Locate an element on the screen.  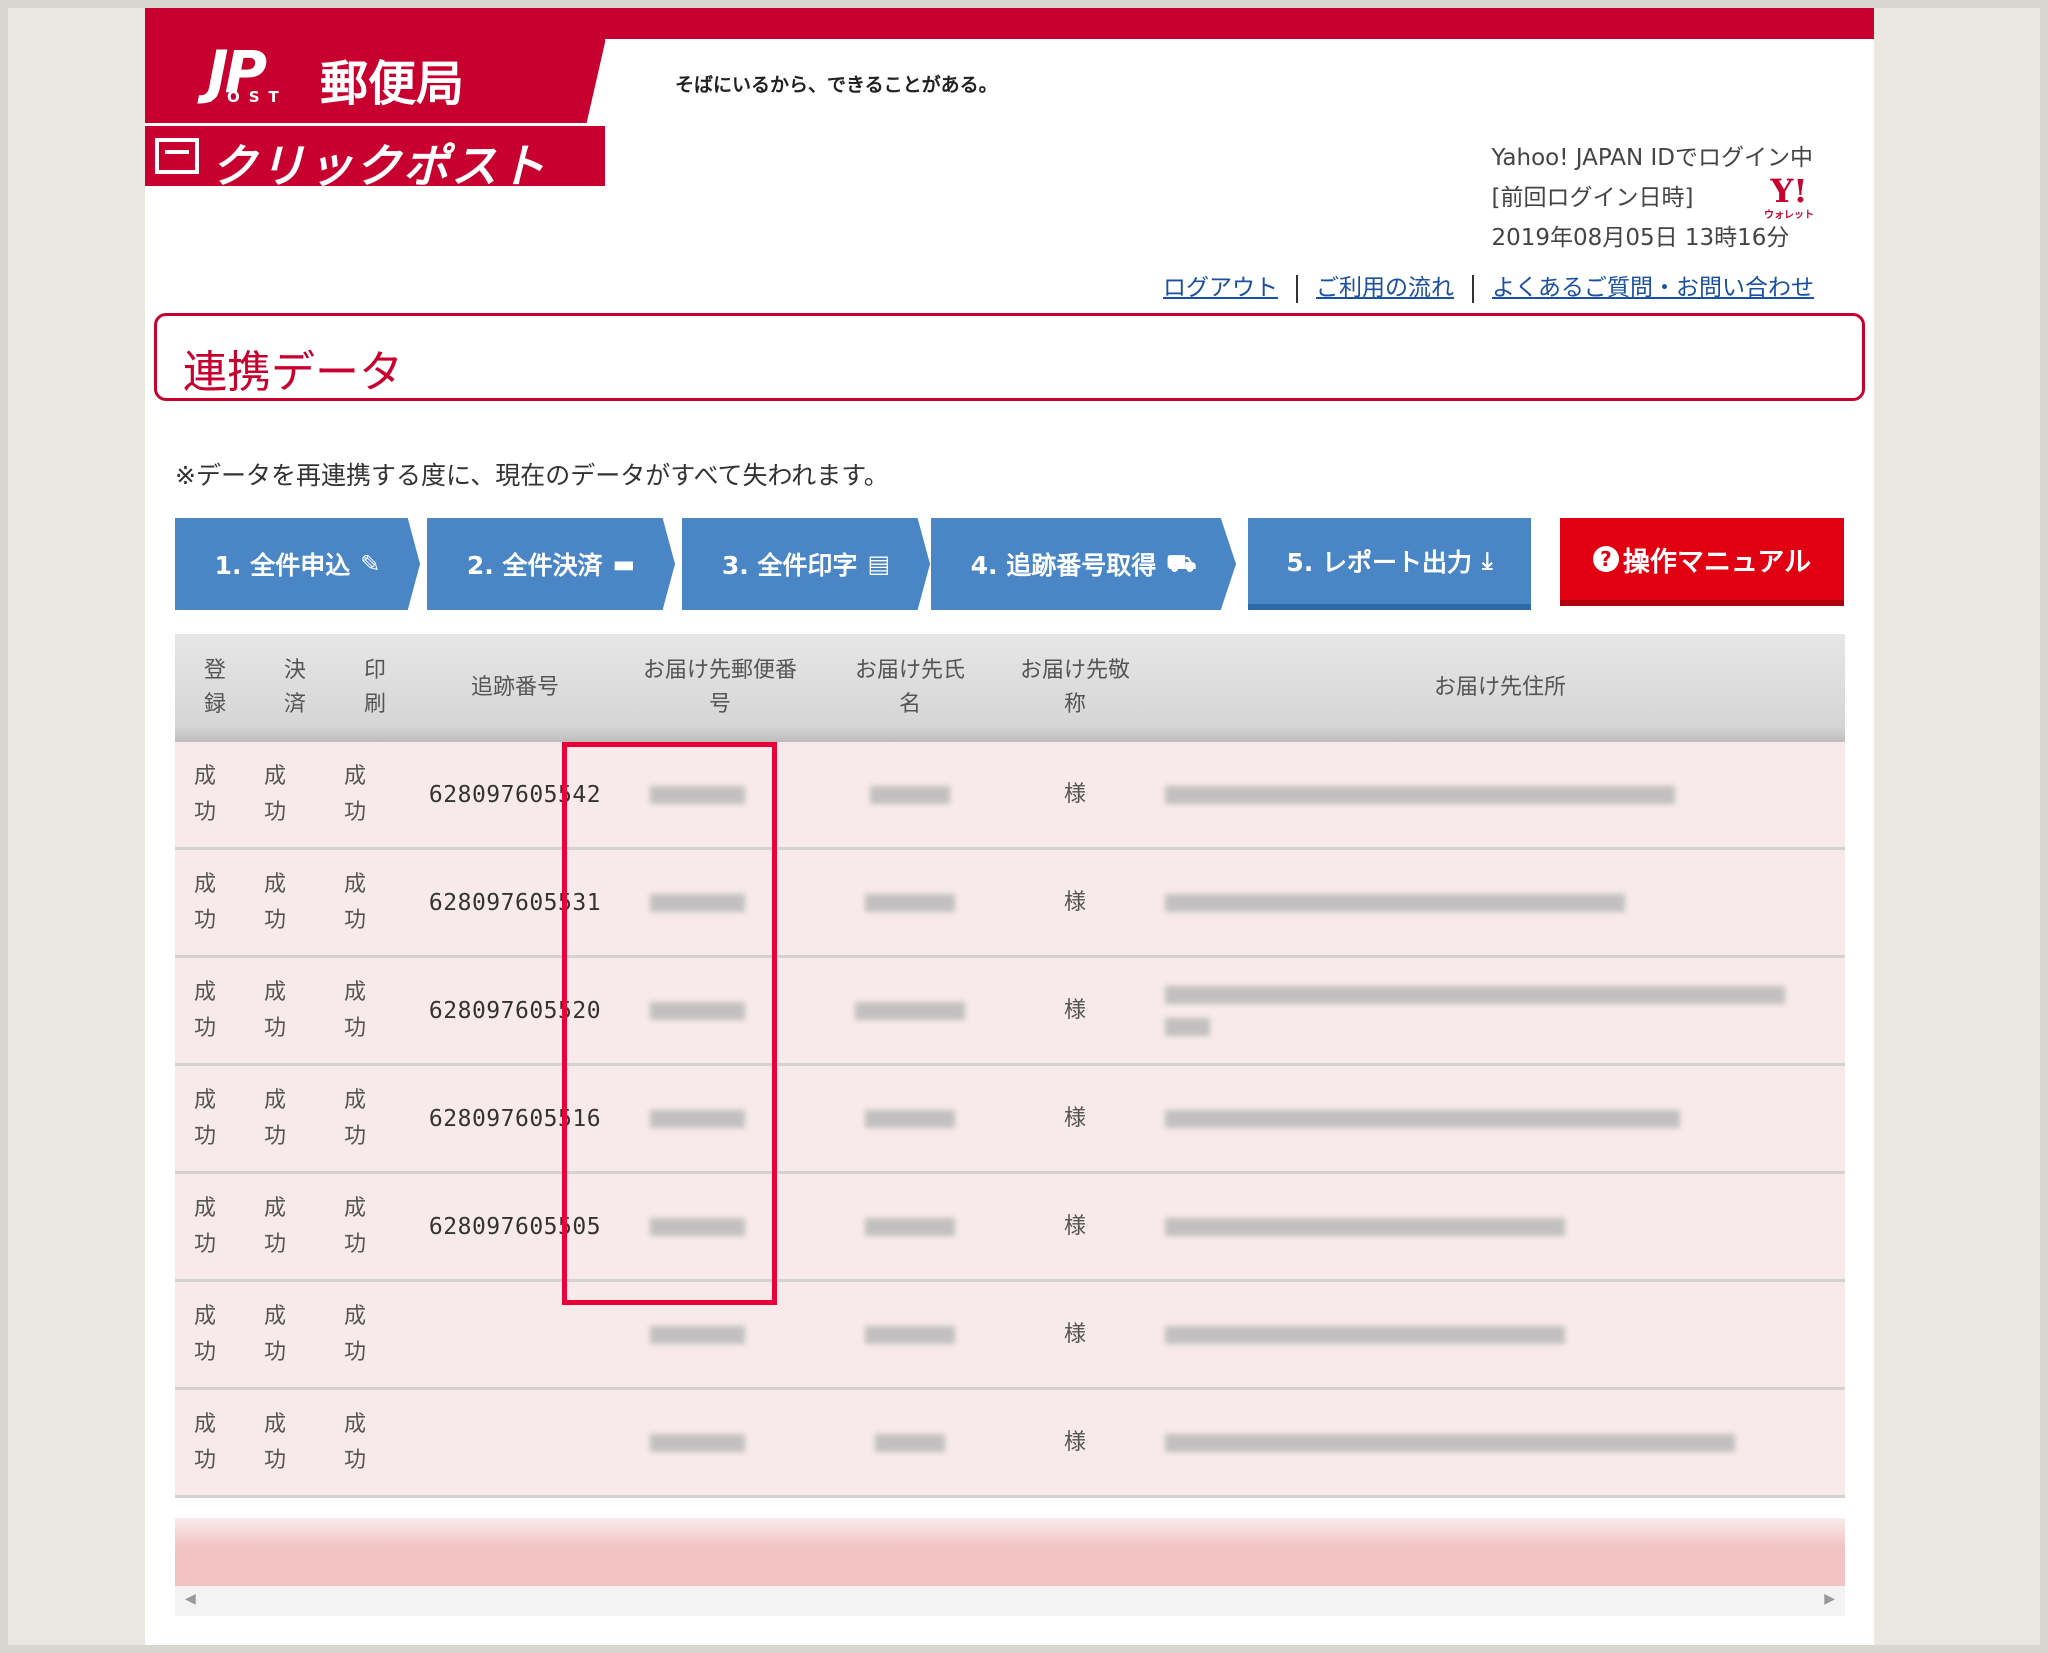
col-tracking: 追跡番号 is located at coordinates (514, 687).